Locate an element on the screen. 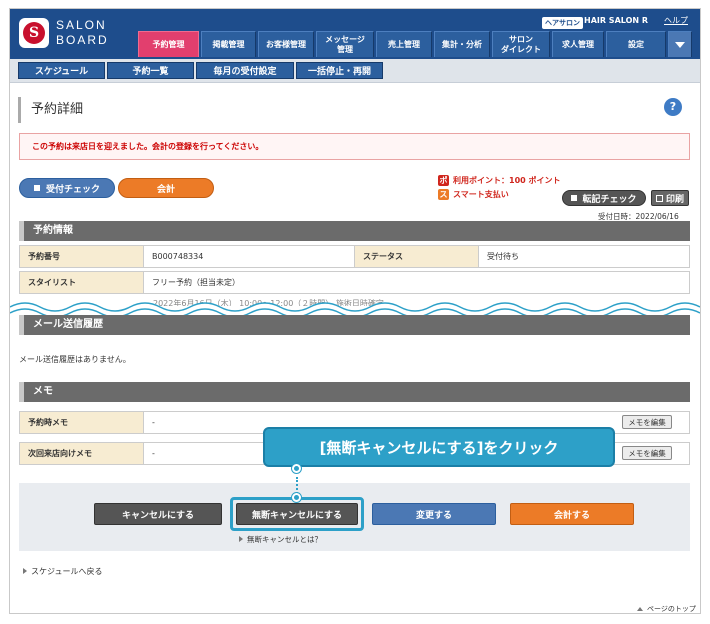 The image size is (710, 624). transfer-check-button: 転記チェック is located at coordinates (604, 198).